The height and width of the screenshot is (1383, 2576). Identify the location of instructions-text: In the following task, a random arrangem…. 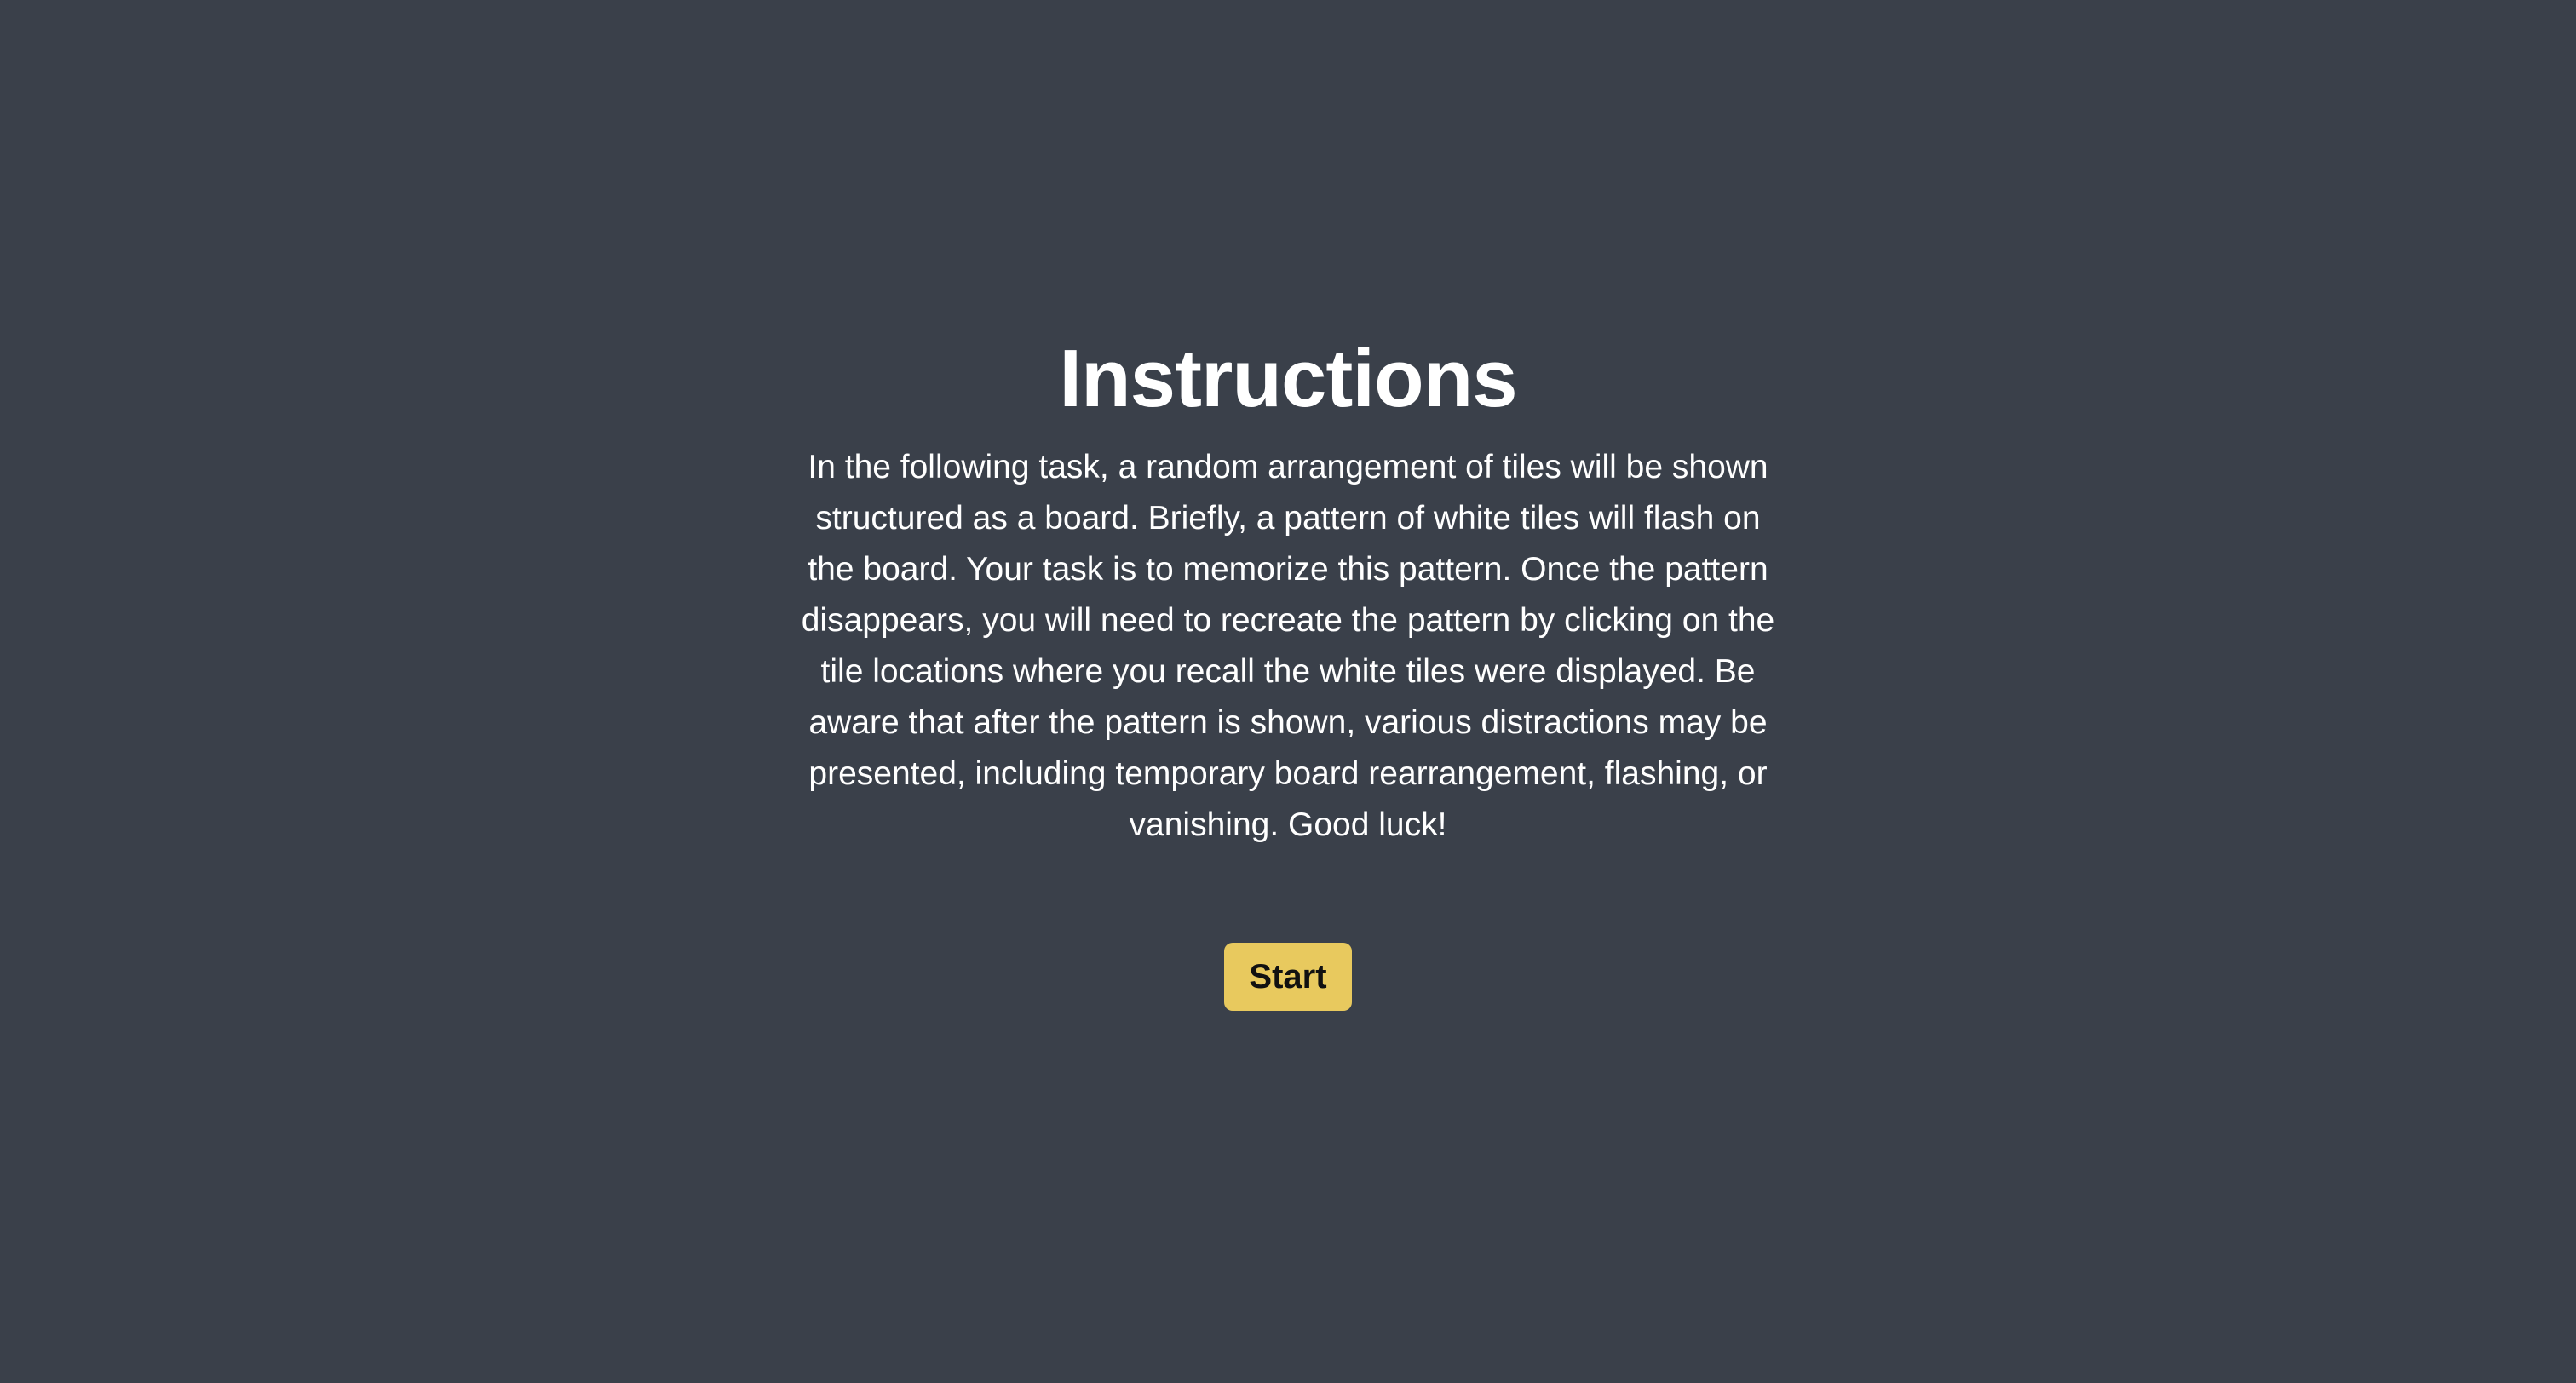
(1288, 646).